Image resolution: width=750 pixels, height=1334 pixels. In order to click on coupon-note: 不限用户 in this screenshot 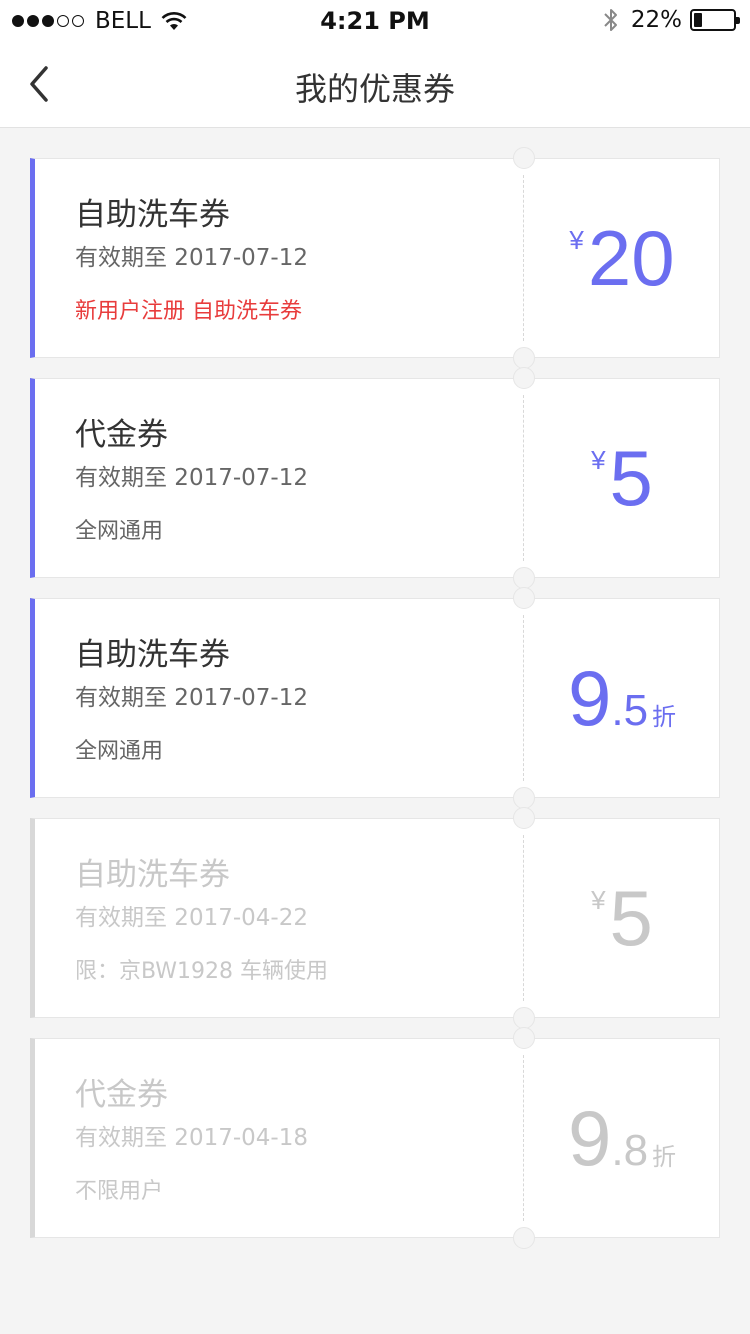, I will do `click(119, 1191)`.